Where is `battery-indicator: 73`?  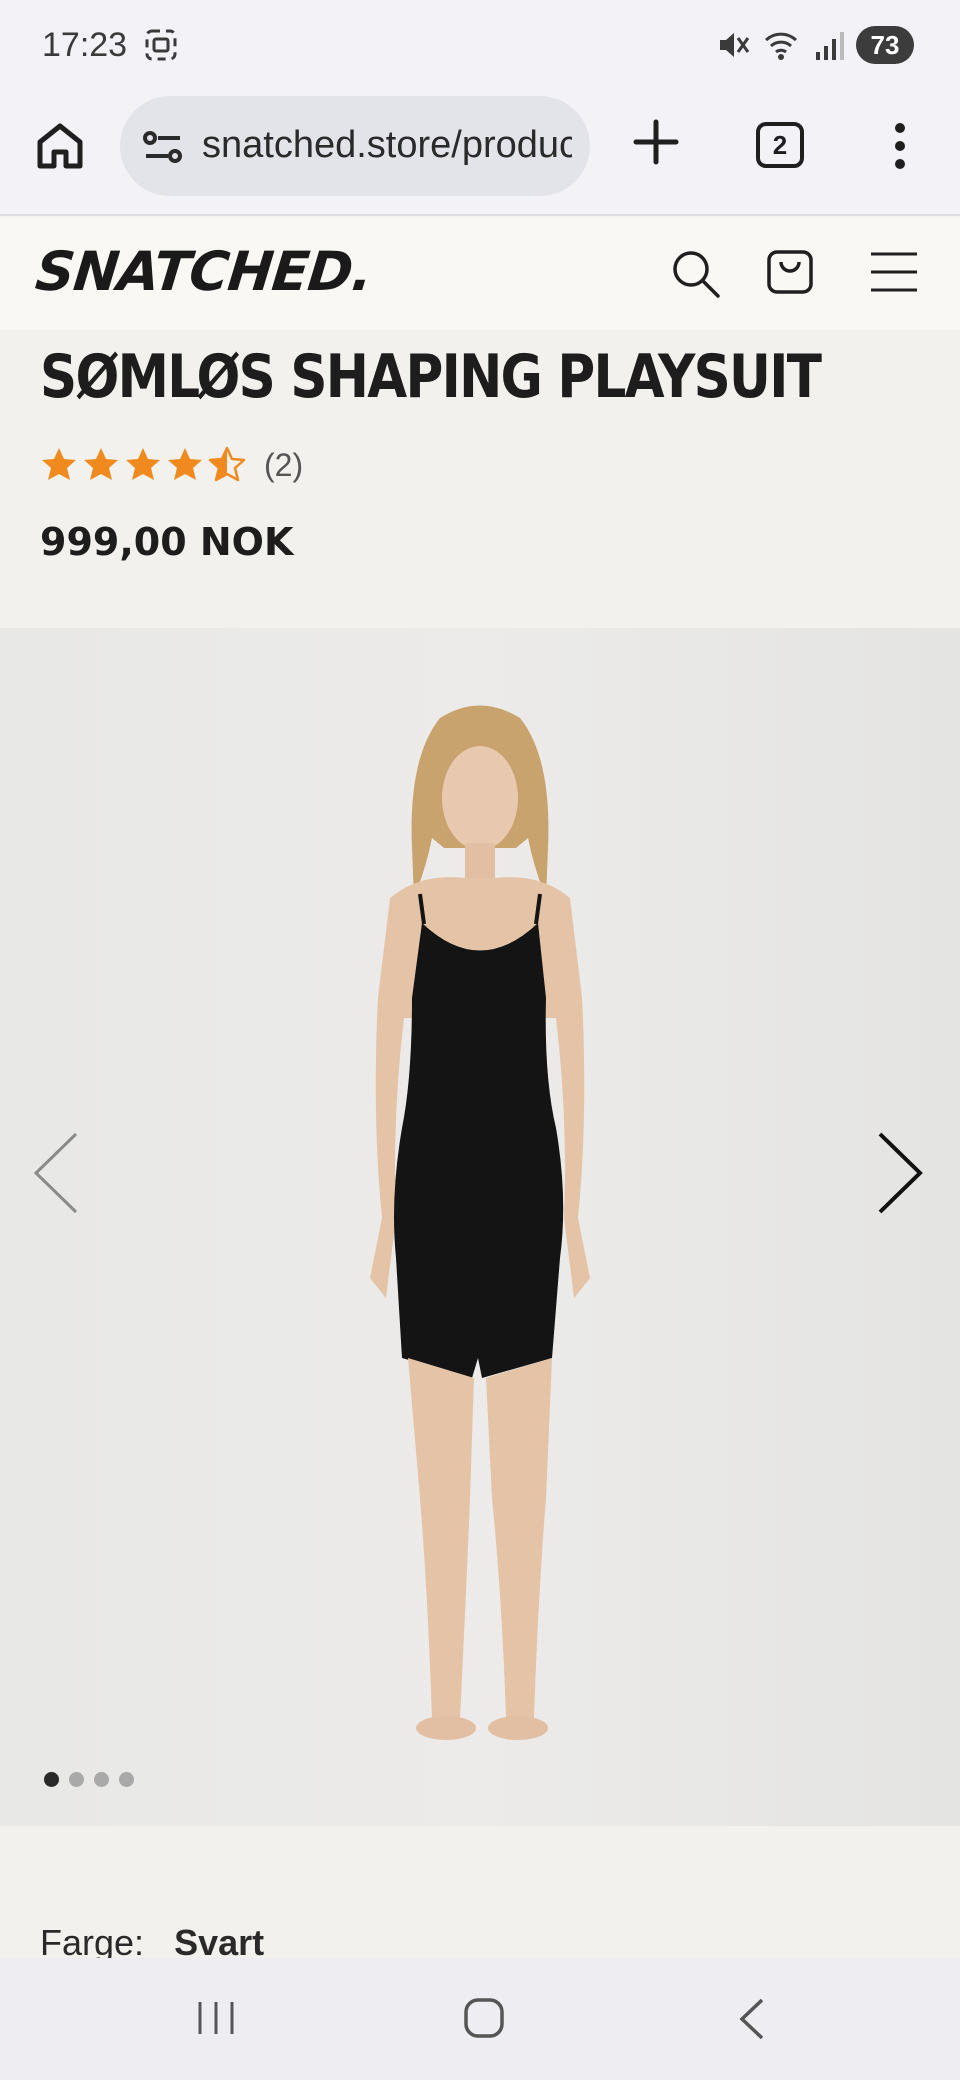 battery-indicator: 73 is located at coordinates (885, 45).